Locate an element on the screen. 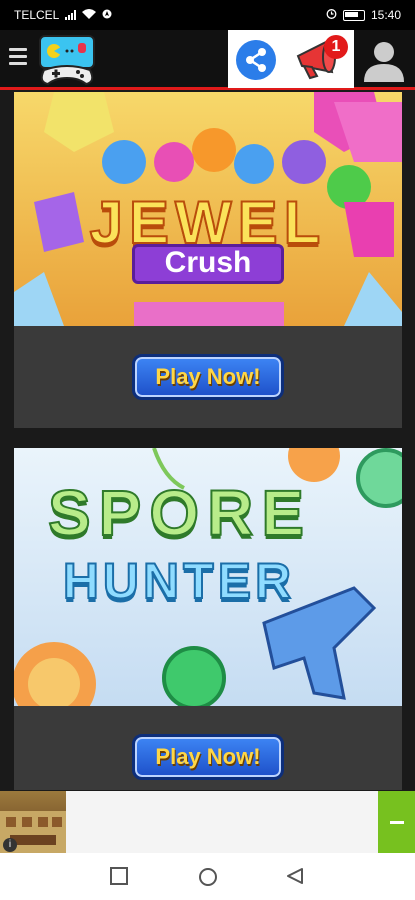 This screenshot has width=415, height=900. clock: 15:40 is located at coordinates (385, 15).